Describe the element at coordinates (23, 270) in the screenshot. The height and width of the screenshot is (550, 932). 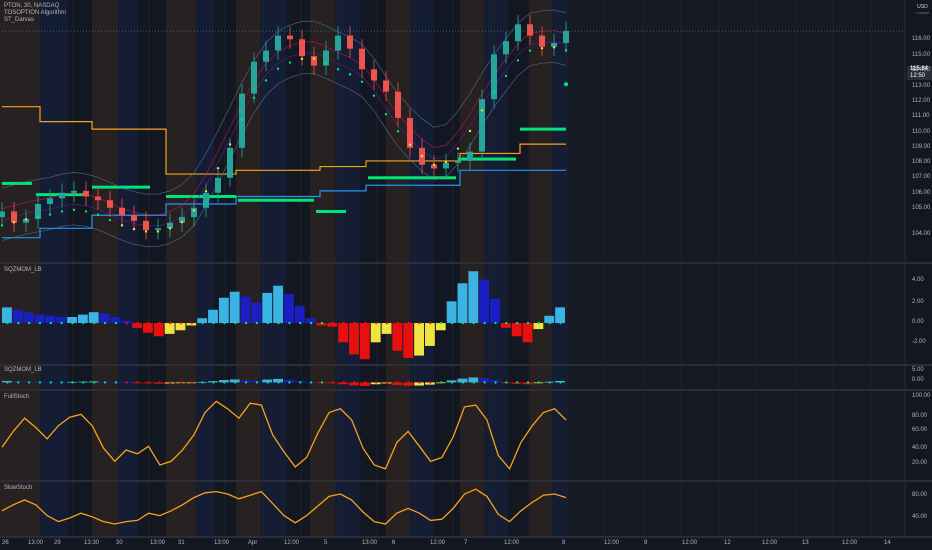
I see `pane-label-sqzmom1: SQZMOM_LB` at that location.